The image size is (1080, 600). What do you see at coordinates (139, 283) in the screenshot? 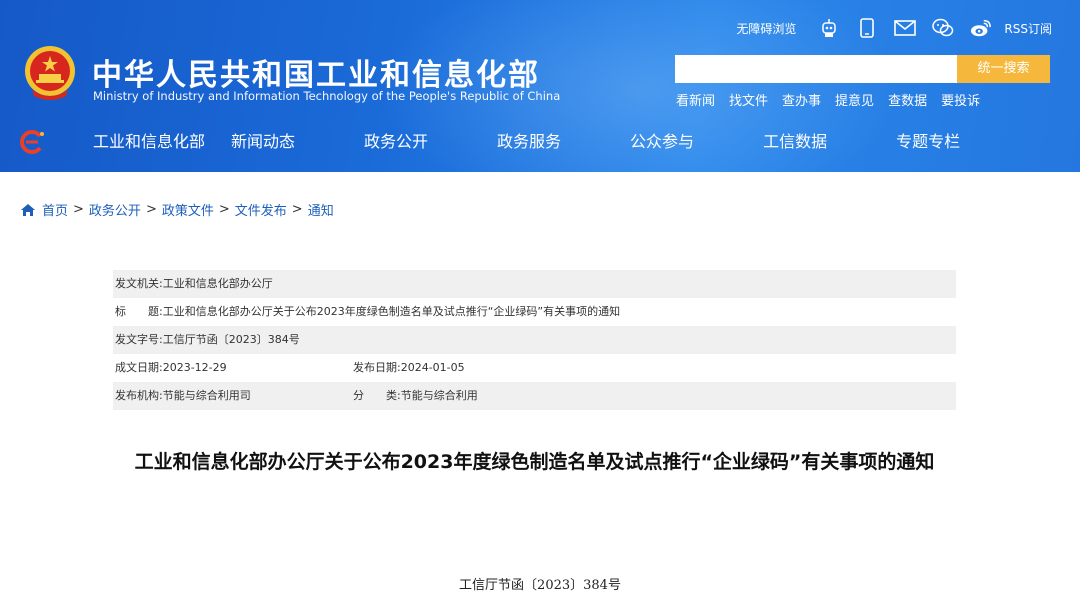
I see `meta-issuer-label: 发文机关:` at bounding box center [139, 283].